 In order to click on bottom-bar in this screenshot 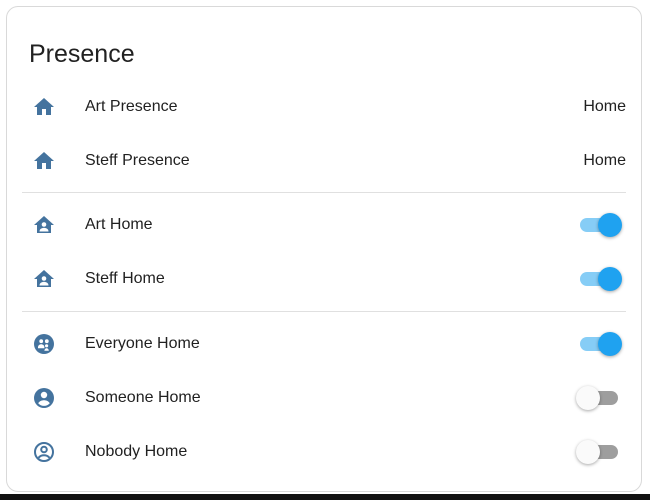, I will do `click(325, 497)`.